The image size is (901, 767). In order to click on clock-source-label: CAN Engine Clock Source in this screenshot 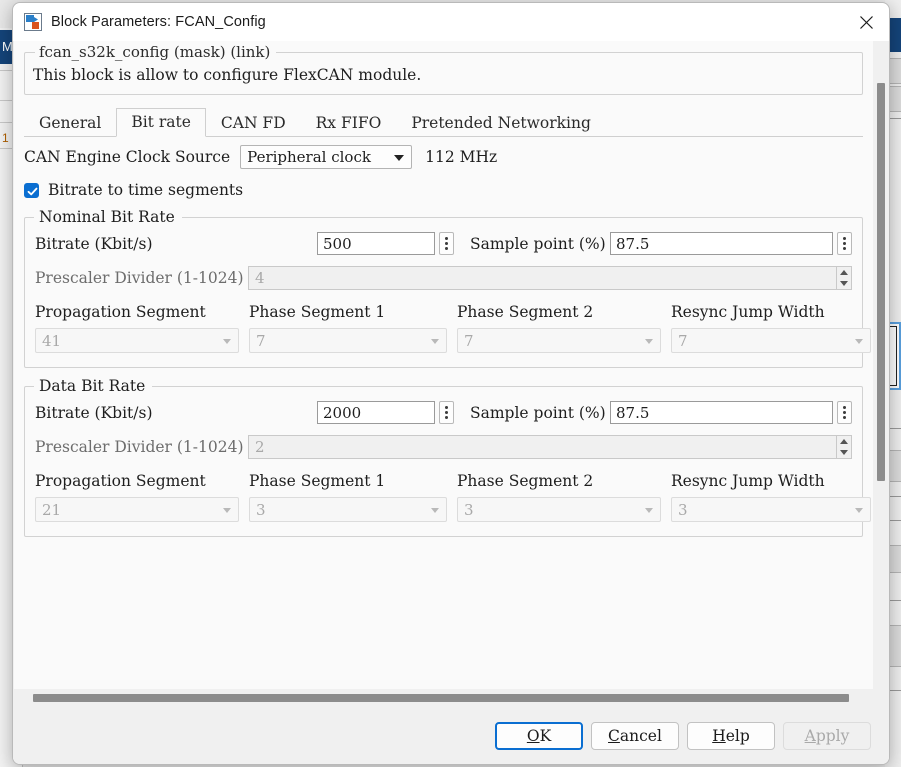, I will do `click(127, 157)`.